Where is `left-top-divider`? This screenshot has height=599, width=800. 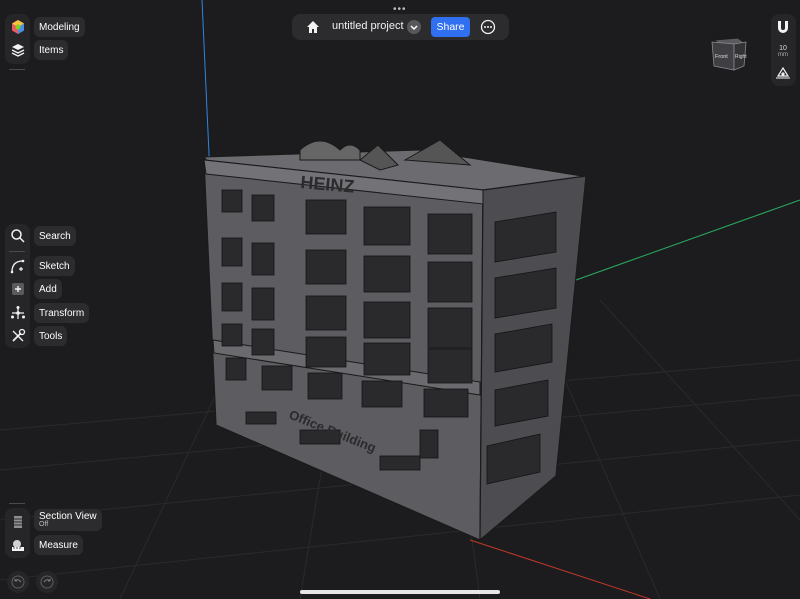
left-top-divider is located at coordinates (17, 69).